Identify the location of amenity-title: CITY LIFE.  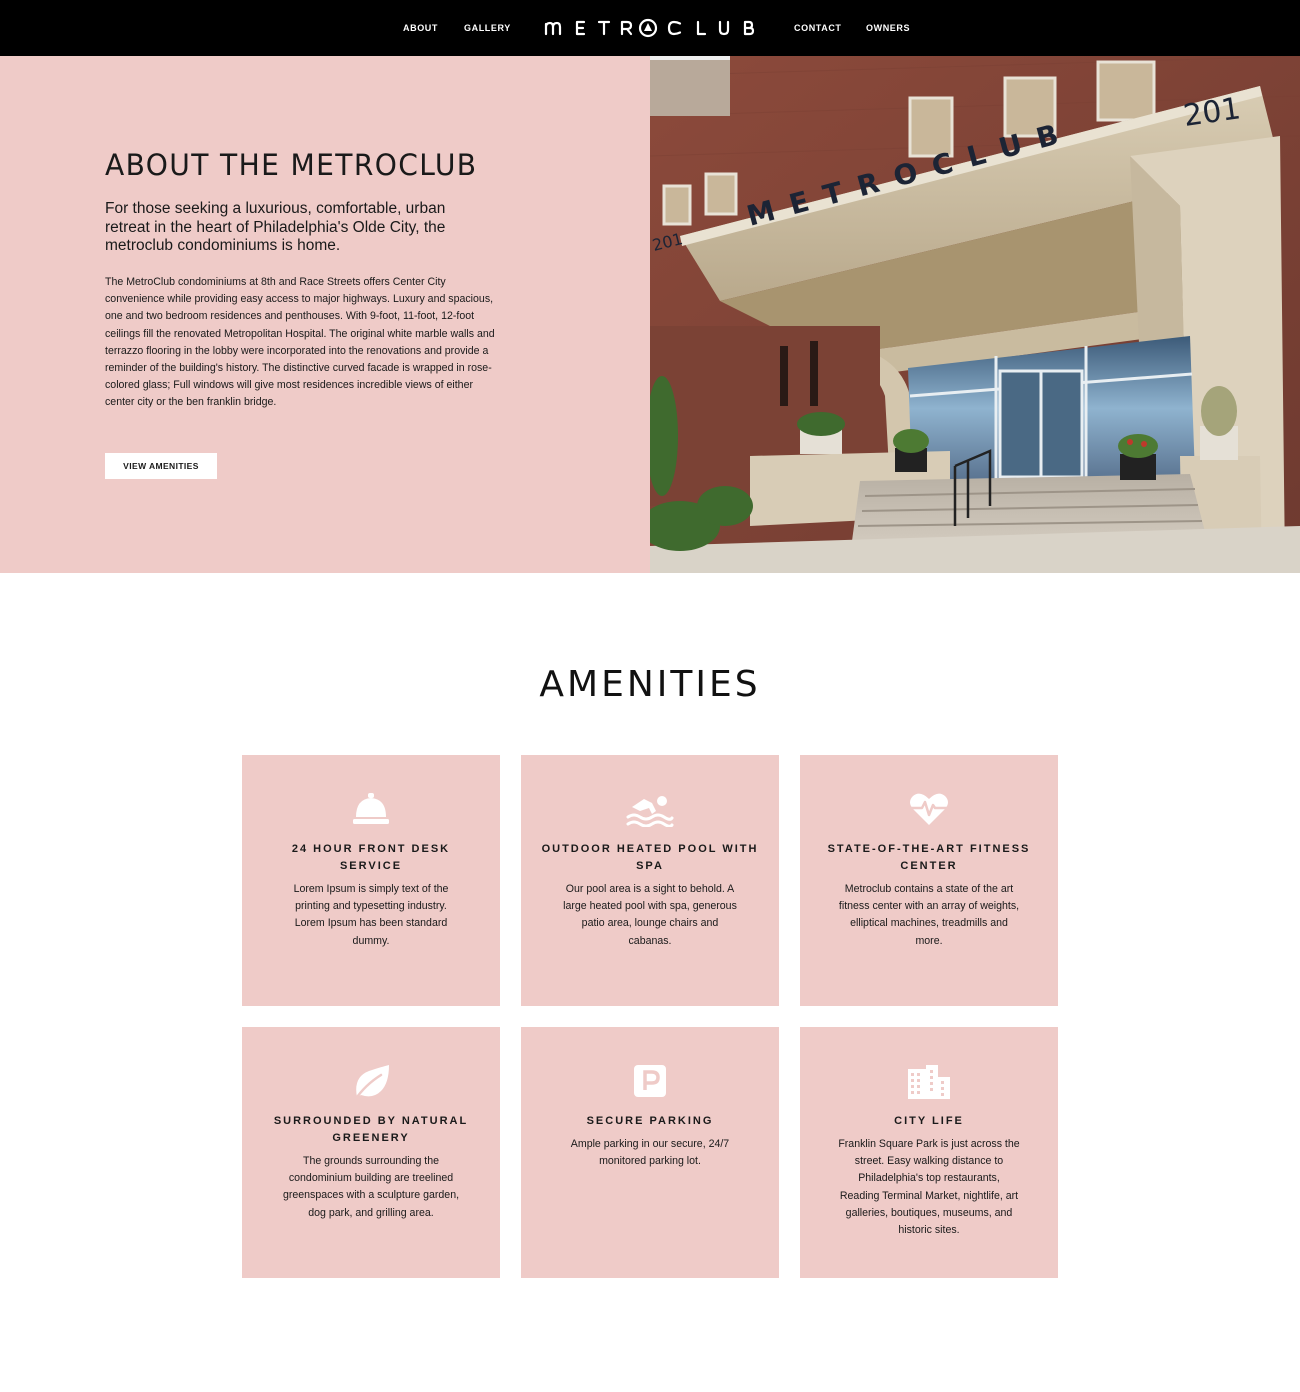
(929, 1121).